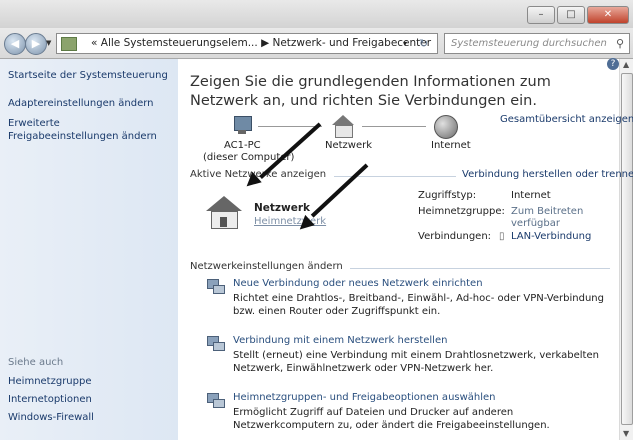 The width and height of the screenshot is (633, 440). Describe the element at coordinates (620, 43) in the screenshot. I see `search-icon: ⚲` at that location.